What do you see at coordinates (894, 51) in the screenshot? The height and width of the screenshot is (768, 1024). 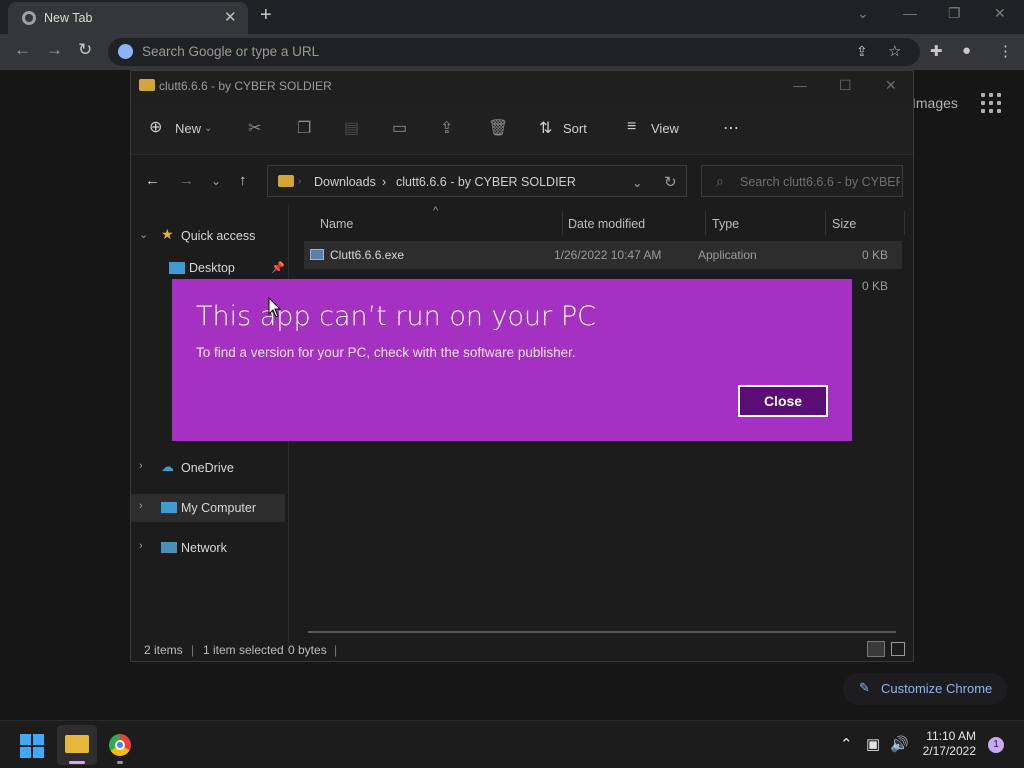 I see `bookmark-star-icon: ☆` at bounding box center [894, 51].